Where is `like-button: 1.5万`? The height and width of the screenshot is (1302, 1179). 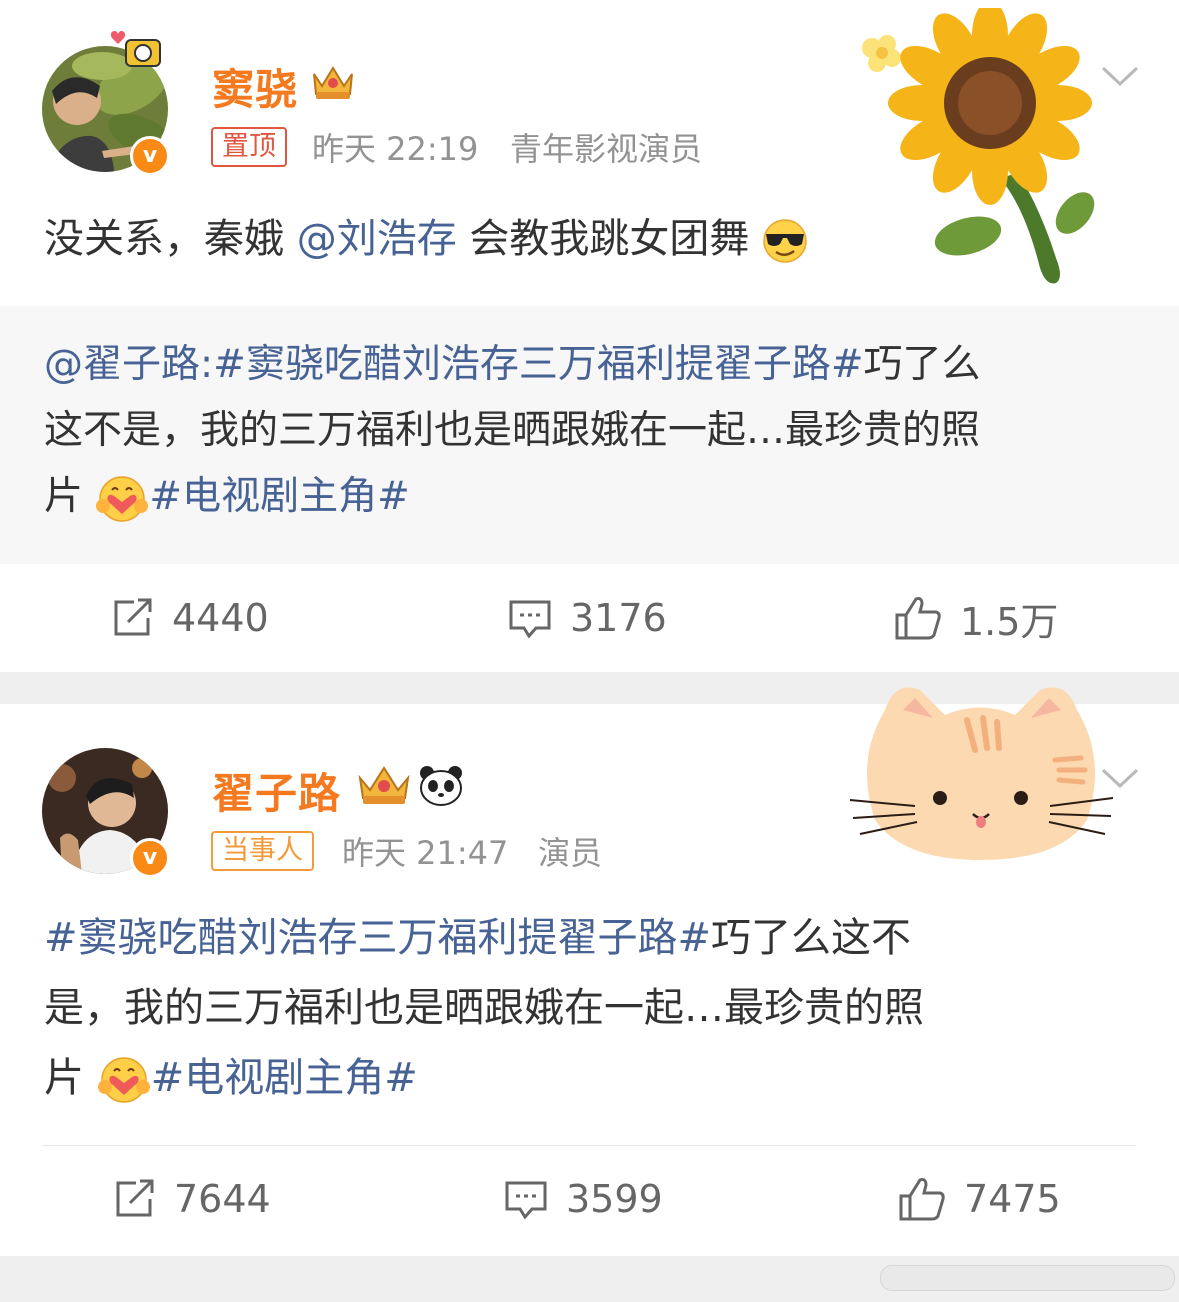 like-button: 1.5万 is located at coordinates (976, 618).